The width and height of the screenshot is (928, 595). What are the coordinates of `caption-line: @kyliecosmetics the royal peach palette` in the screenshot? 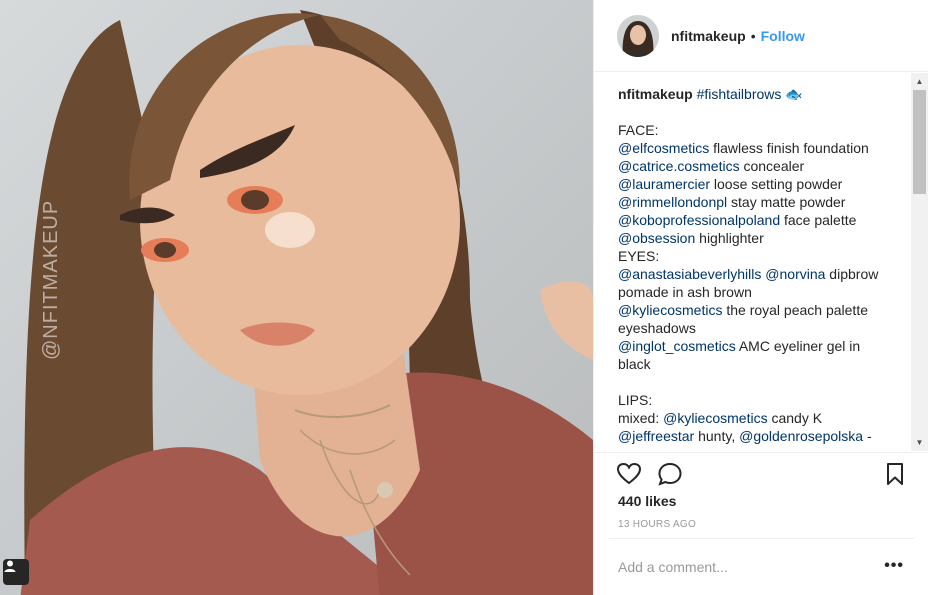 It's located at (753, 310).